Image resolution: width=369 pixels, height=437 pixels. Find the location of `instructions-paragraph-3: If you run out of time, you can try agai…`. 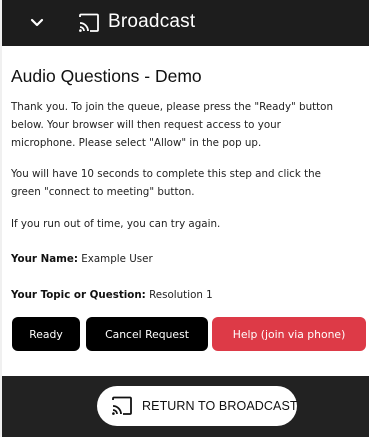

instructions-paragraph-3: If you run out of time, you can try agai… is located at coordinates (190, 224).